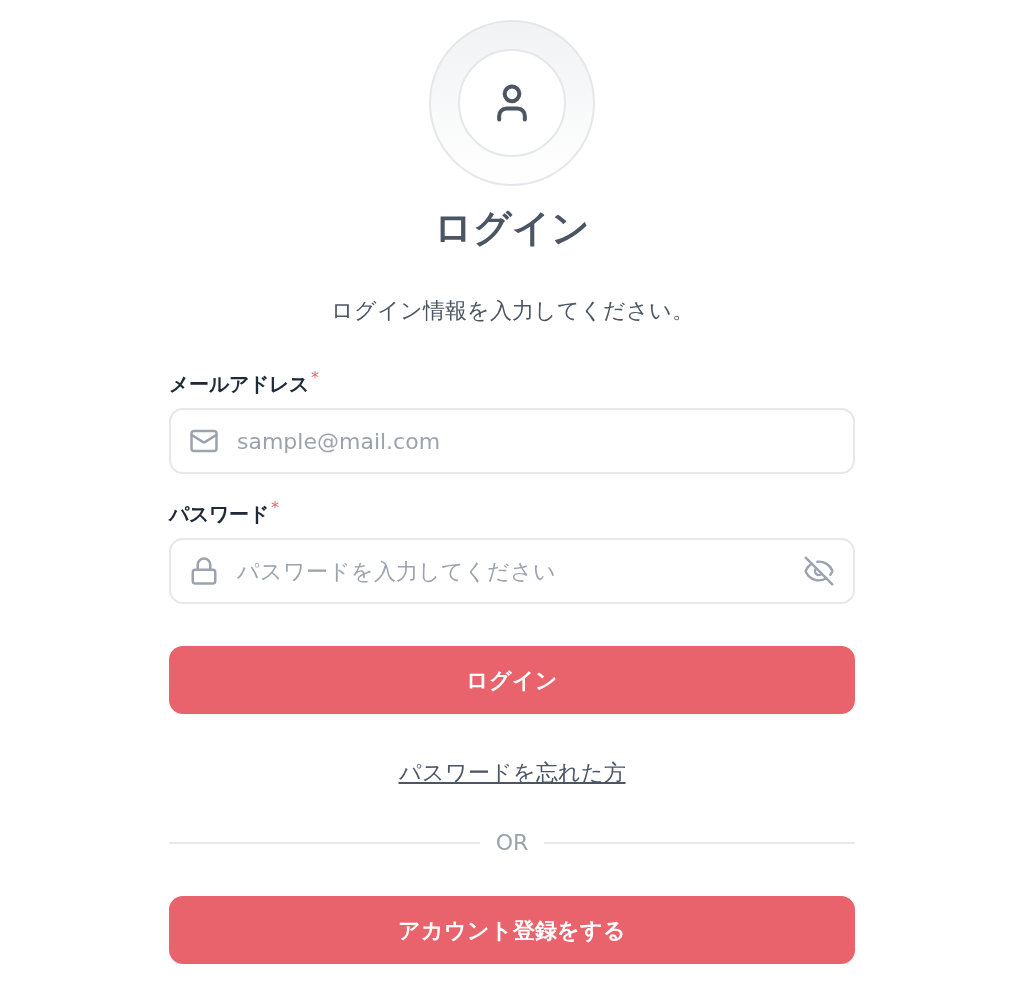 This screenshot has height=1002, width=1024. What do you see at coordinates (512, 680) in the screenshot?
I see `login-button: ログイン` at bounding box center [512, 680].